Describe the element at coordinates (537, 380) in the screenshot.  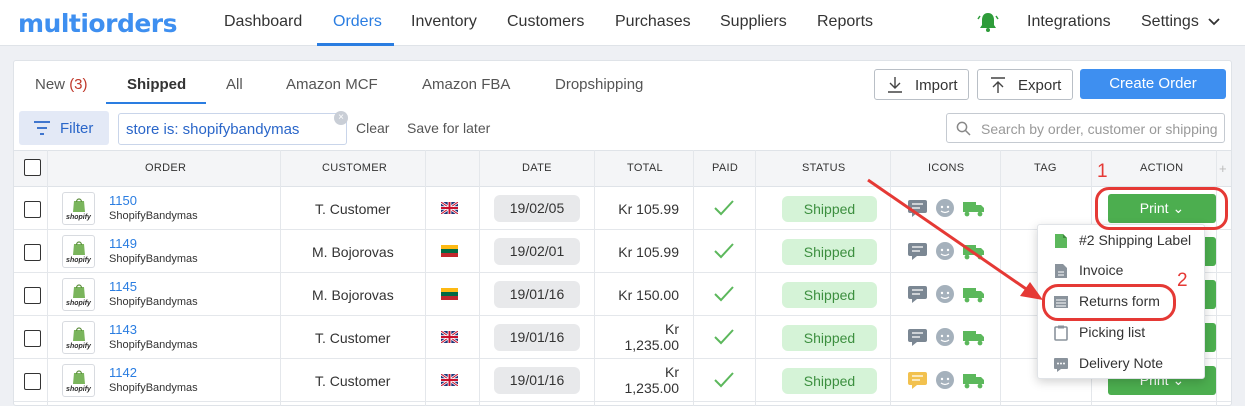
I see `order-date: 19/01/16` at that location.